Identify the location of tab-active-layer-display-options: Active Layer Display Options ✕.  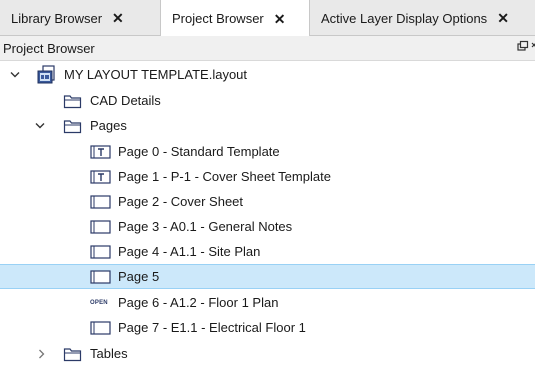
(422, 18).